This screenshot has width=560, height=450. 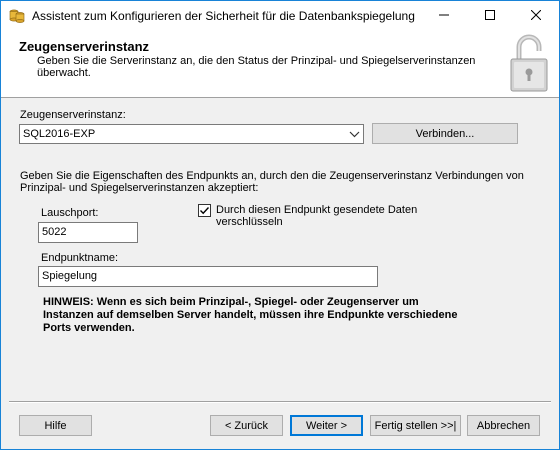 I want to click on witness-instance-label: Zeugenserverinstanz:, so click(x=73, y=115).